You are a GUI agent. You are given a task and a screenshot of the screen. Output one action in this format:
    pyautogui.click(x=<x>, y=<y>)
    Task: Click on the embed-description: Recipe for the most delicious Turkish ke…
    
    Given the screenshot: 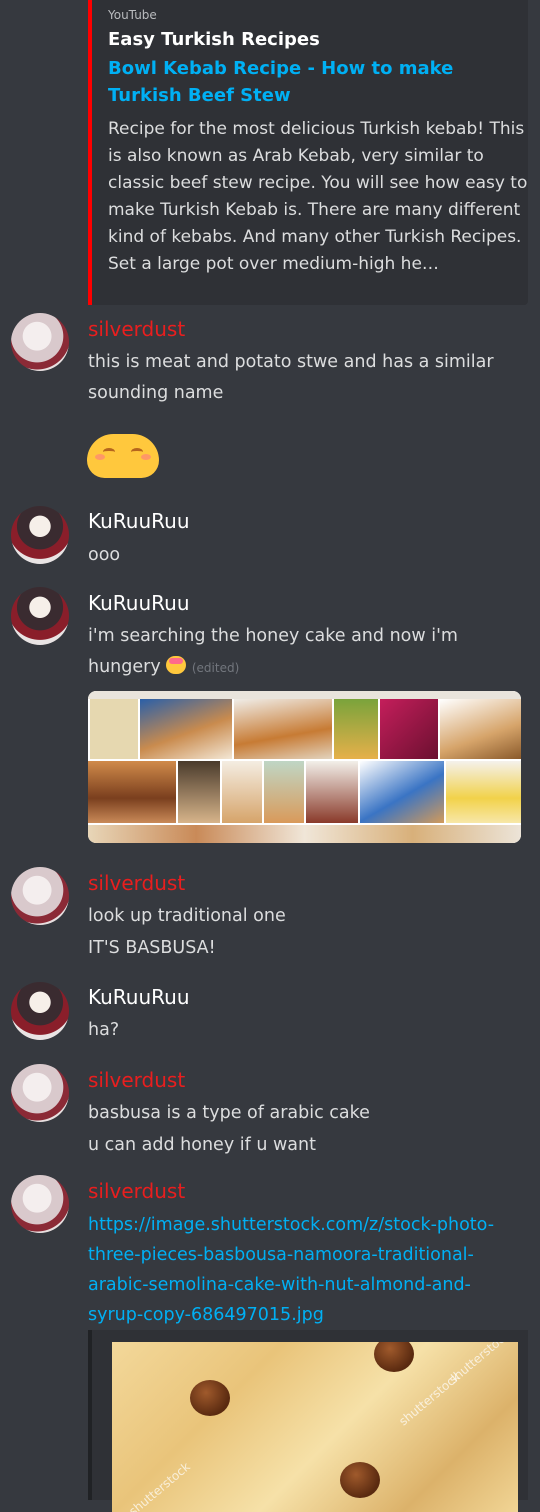 What is the action you would take?
    pyautogui.click(x=318, y=196)
    